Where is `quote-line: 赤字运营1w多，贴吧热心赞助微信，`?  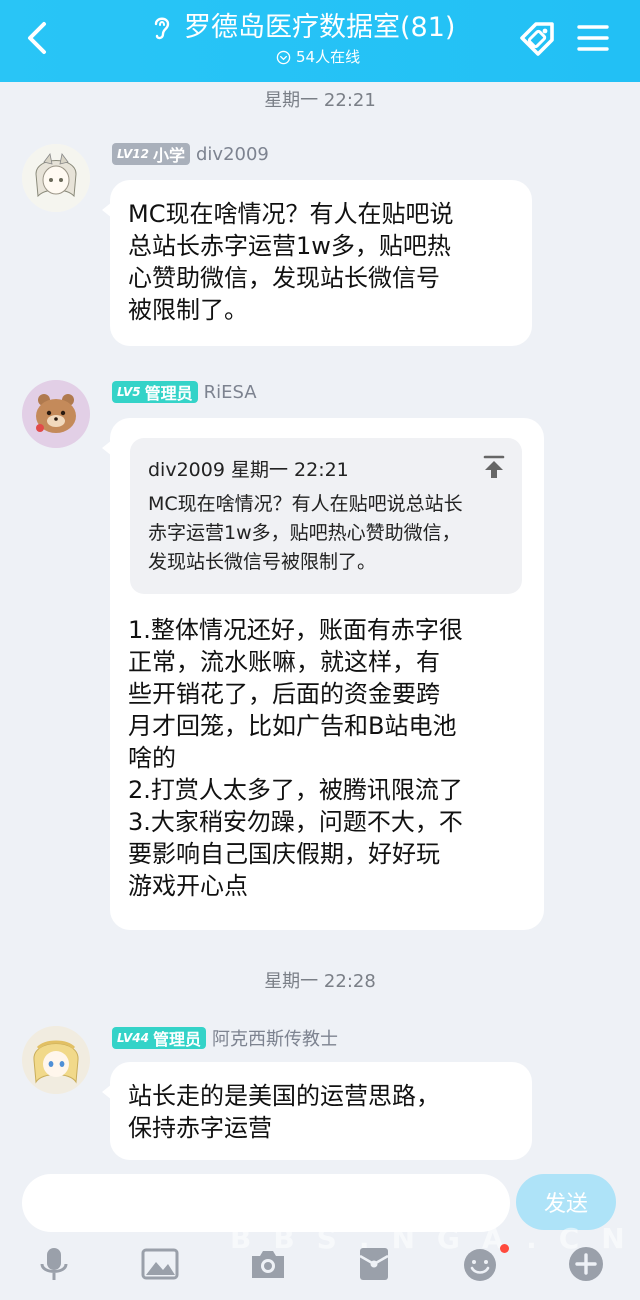
quote-line: 赤字运营1w多，贴吧热心赞助微信， is located at coordinates (304, 533).